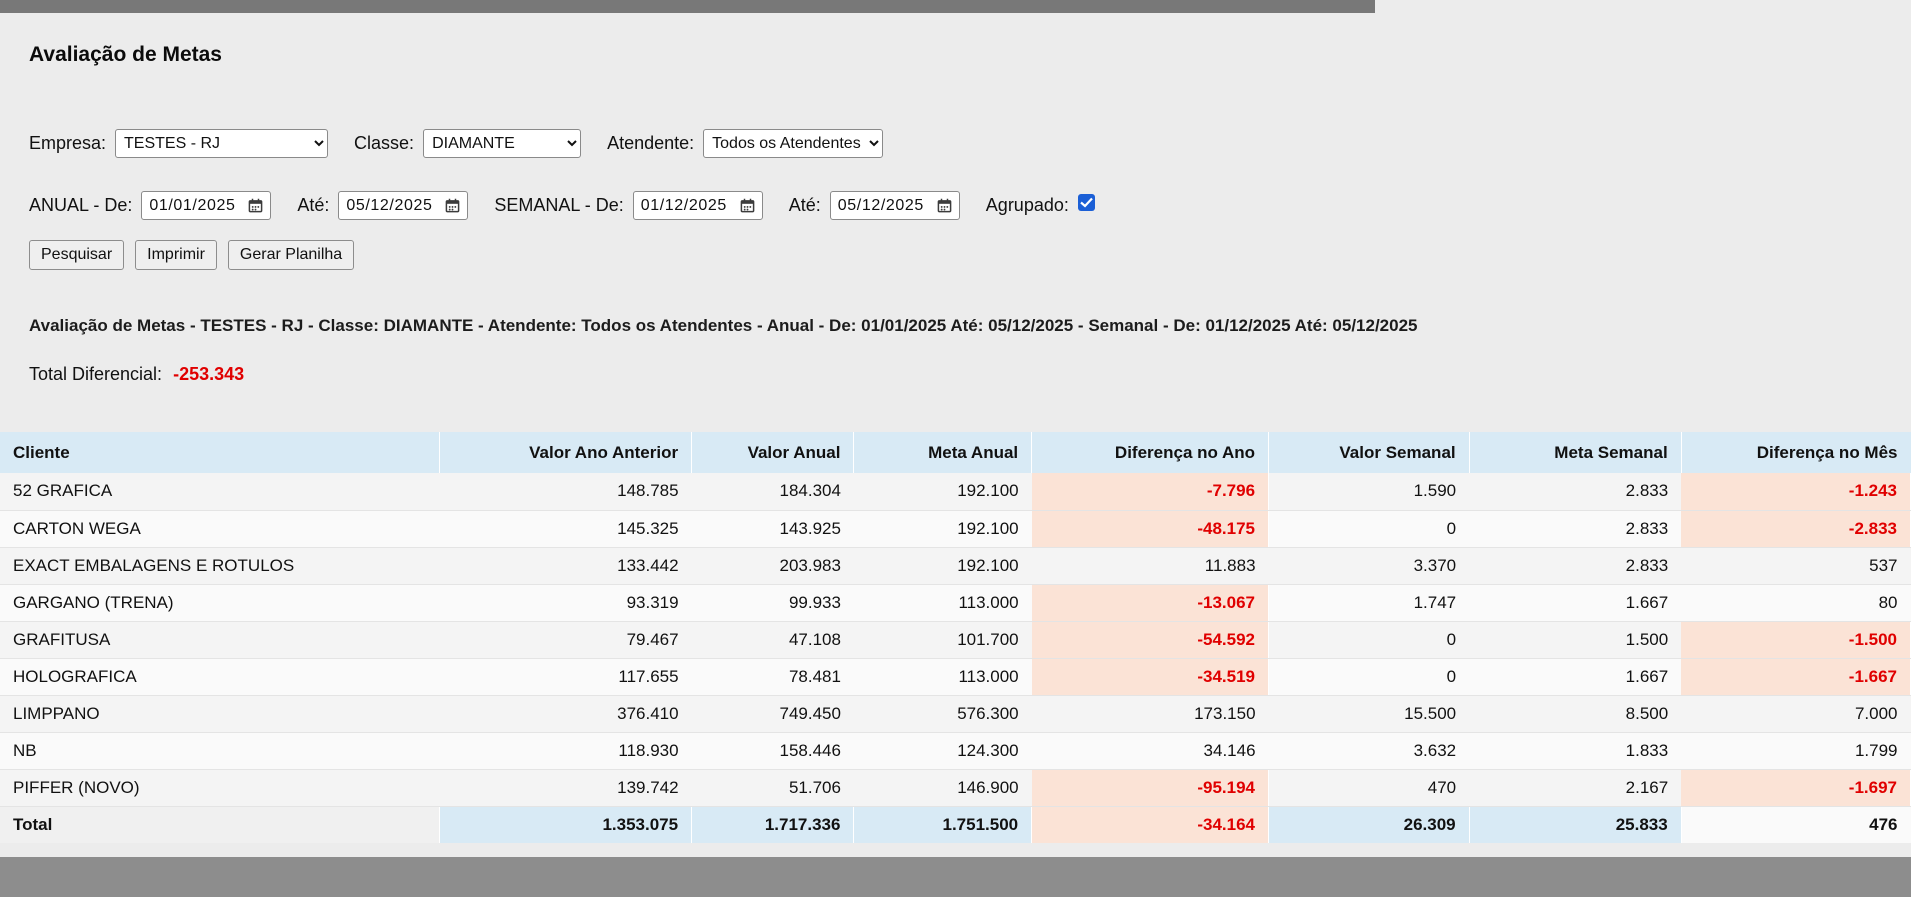 The height and width of the screenshot is (897, 1911). I want to click on value-cell: -95.194, so click(1150, 788).